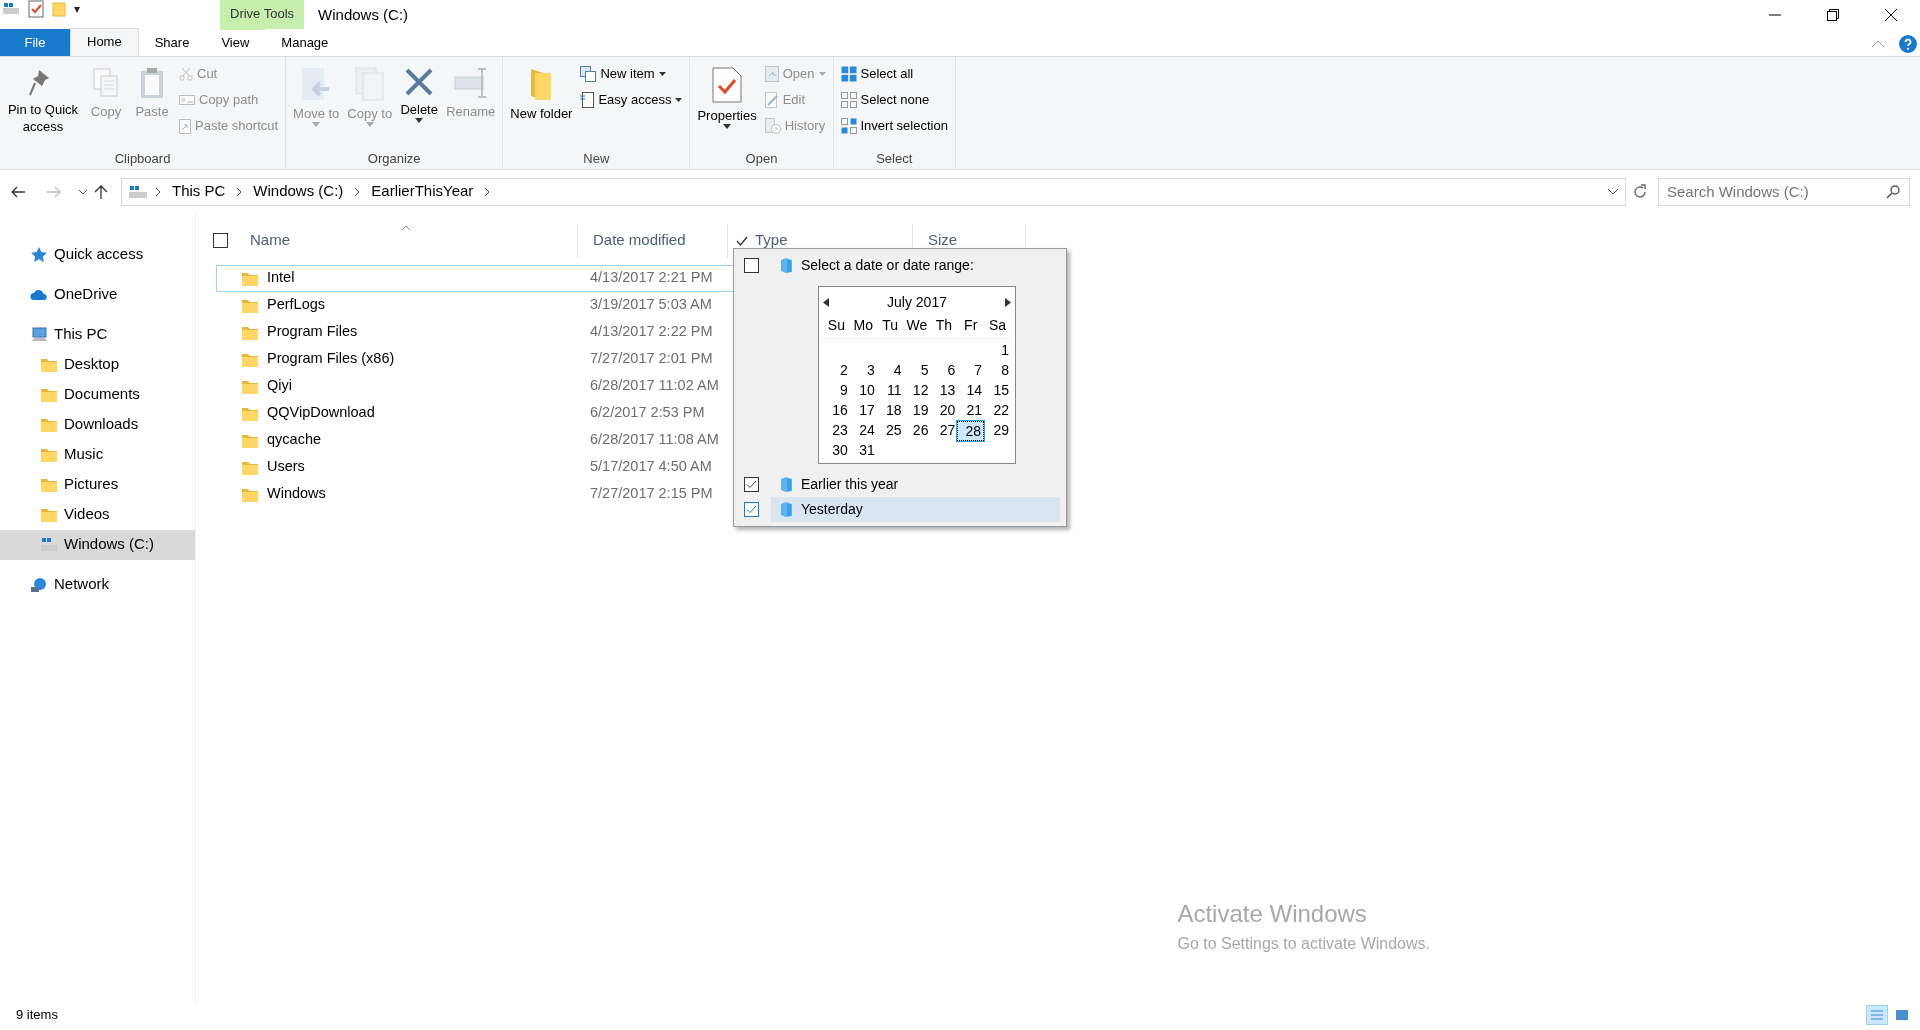 This screenshot has height=1030, width=1920. What do you see at coordinates (944, 430) in the screenshot?
I see `calendar-day: 27` at bounding box center [944, 430].